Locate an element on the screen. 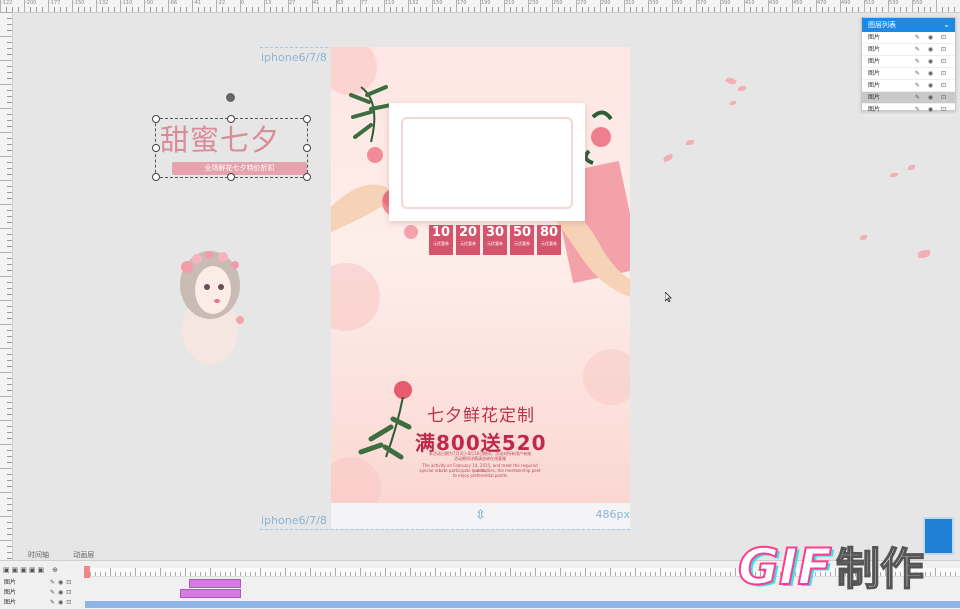 This screenshot has width=960, height=609. artboard-footer: ⇳ 486px is located at coordinates (480, 516).